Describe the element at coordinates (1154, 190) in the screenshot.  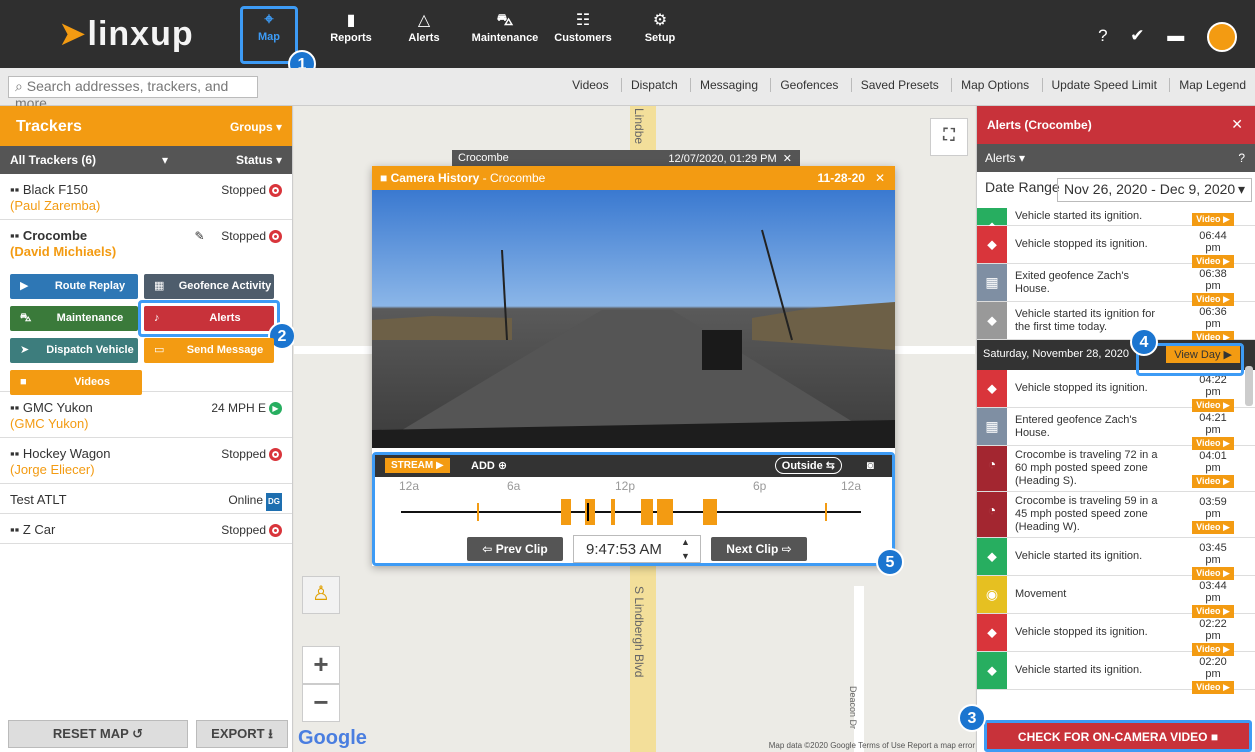
I see `date-range-select: Nov 26, 2020 - Dec 9, 2020 ▾` at that location.